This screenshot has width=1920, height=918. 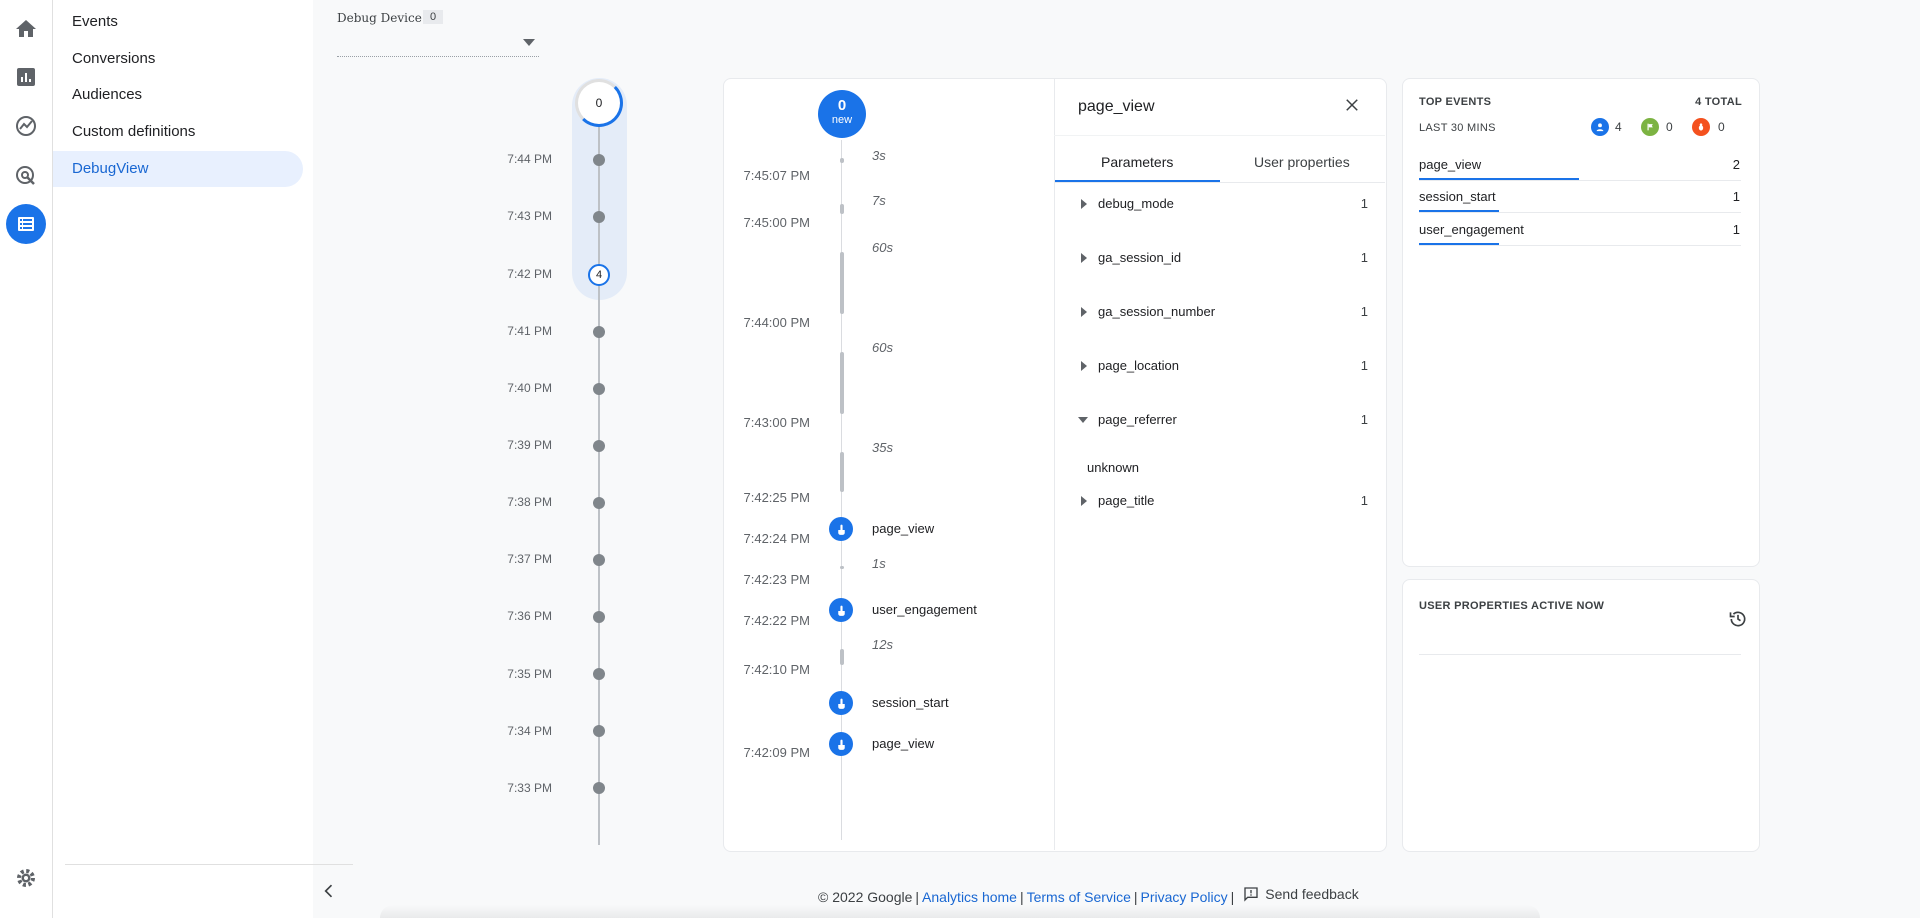 I want to click on collapse-nav-button, so click(x=329, y=891).